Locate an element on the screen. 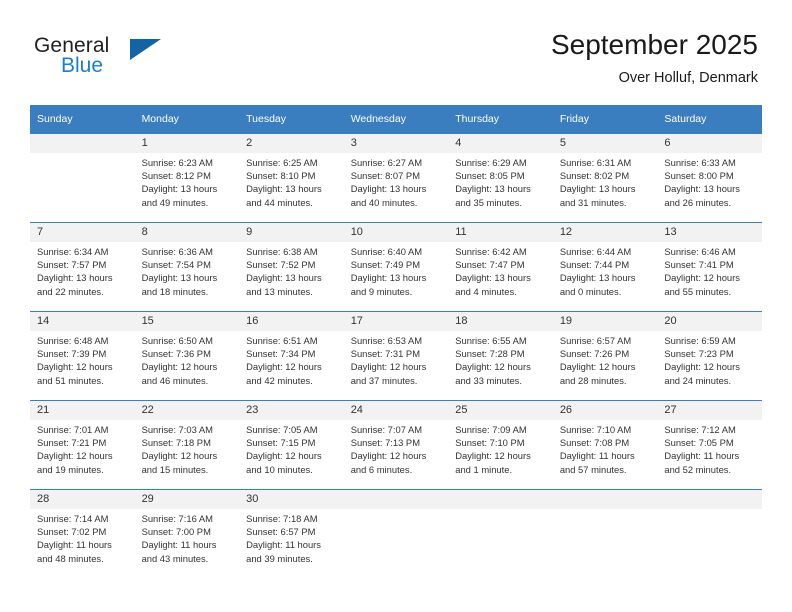 The width and height of the screenshot is (792, 612). day-number: 8 is located at coordinates (187, 232).